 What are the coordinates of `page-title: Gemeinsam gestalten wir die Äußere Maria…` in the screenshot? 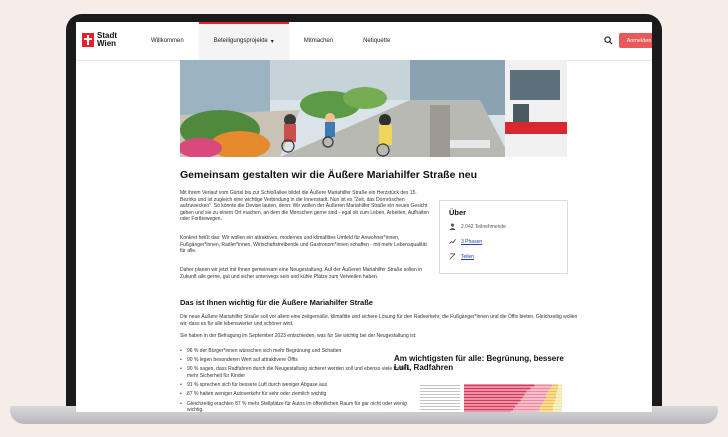 It's located at (329, 175).